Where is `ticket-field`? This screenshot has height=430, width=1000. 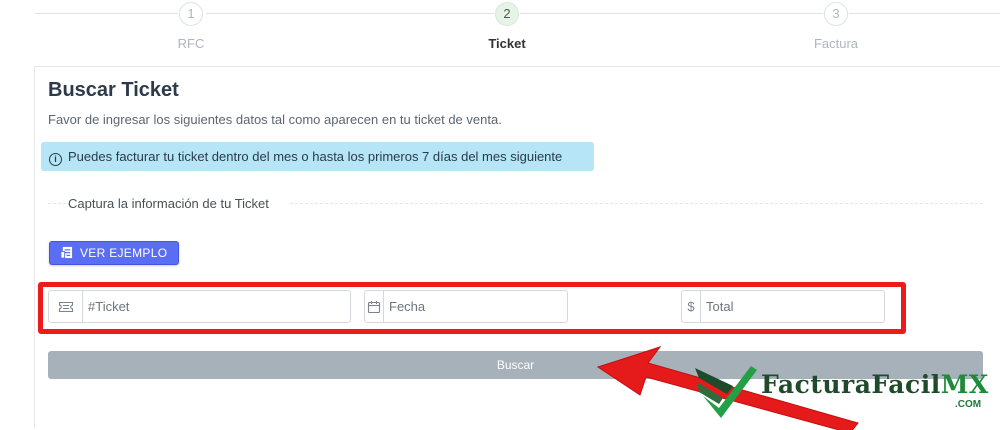 ticket-field is located at coordinates (199, 306).